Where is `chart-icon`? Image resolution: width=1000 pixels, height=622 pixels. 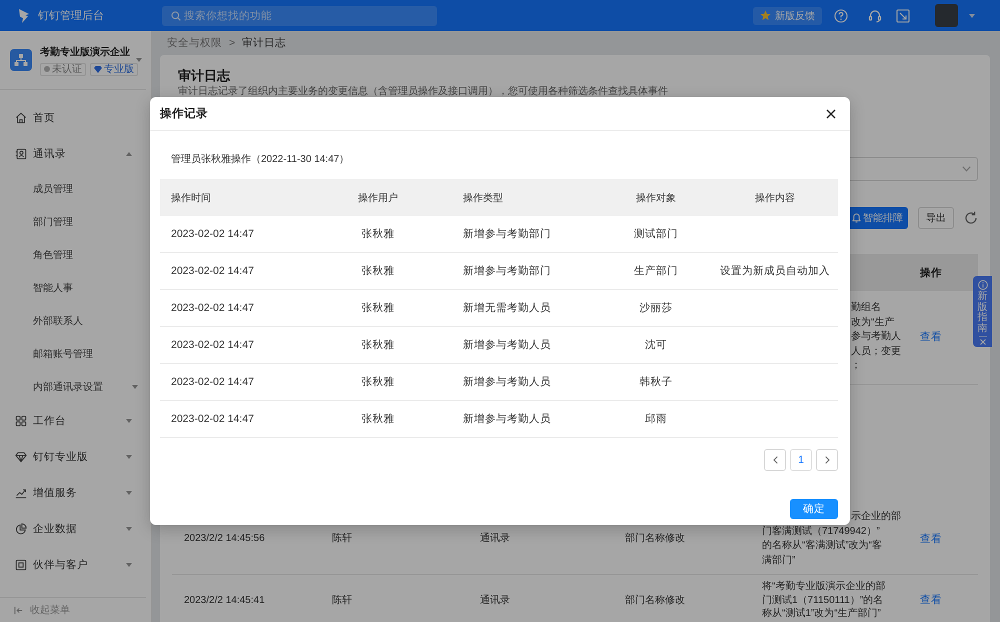 chart-icon is located at coordinates (21, 493).